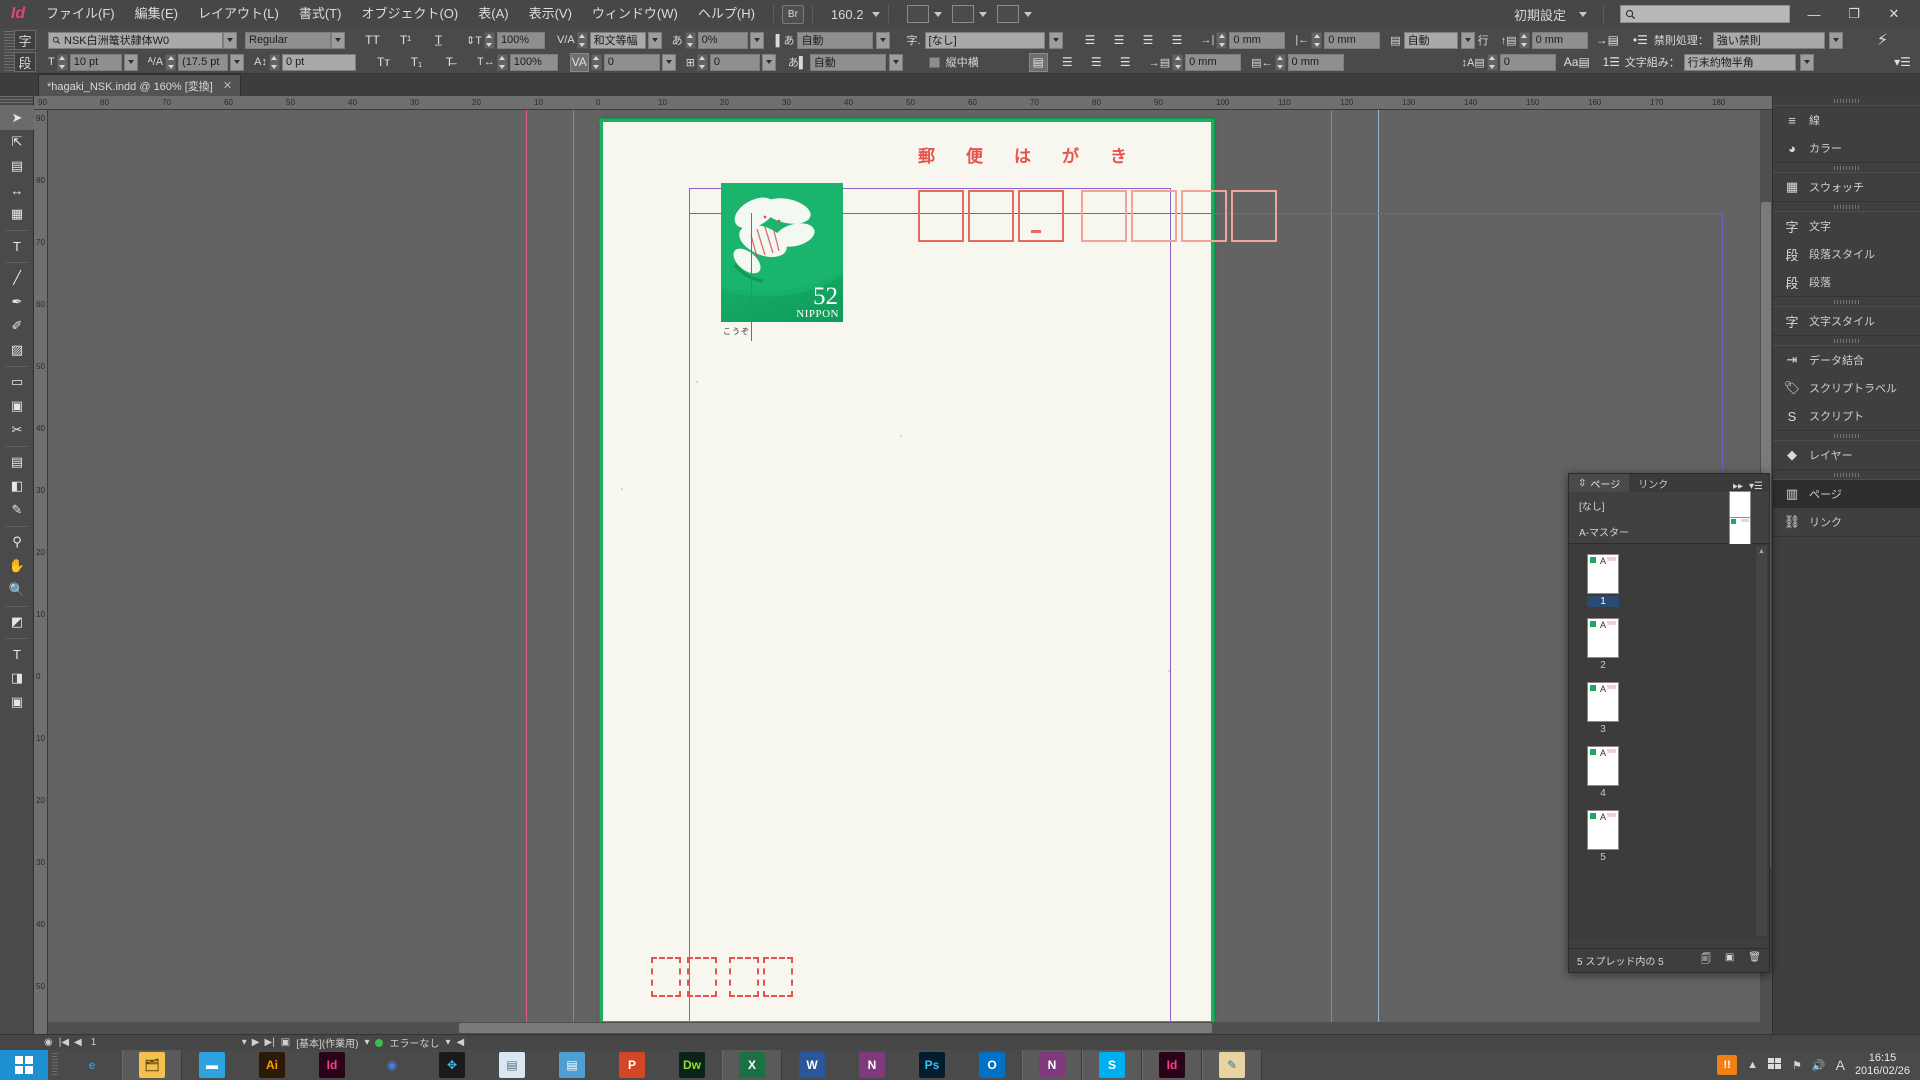 The width and height of the screenshot is (1920, 1080). I want to click on taskbar-app-adobe-indesign-window: Id, so click(1172, 1065).